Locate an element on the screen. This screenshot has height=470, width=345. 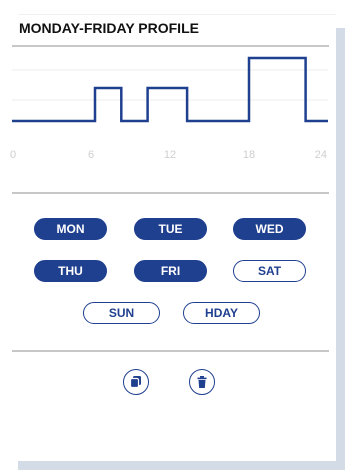
schedule-step-line is located at coordinates (170, 89).